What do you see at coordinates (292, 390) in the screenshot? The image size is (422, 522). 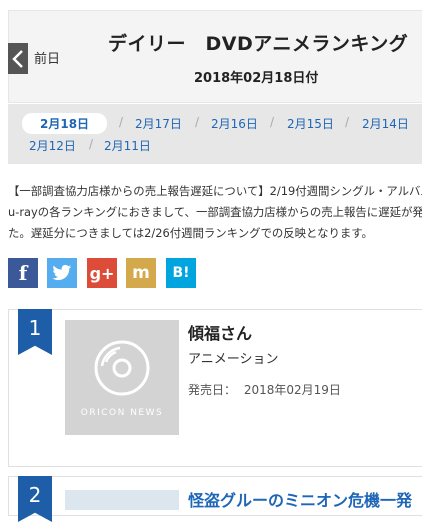 I see `release-date: 2018年02月19日` at bounding box center [292, 390].